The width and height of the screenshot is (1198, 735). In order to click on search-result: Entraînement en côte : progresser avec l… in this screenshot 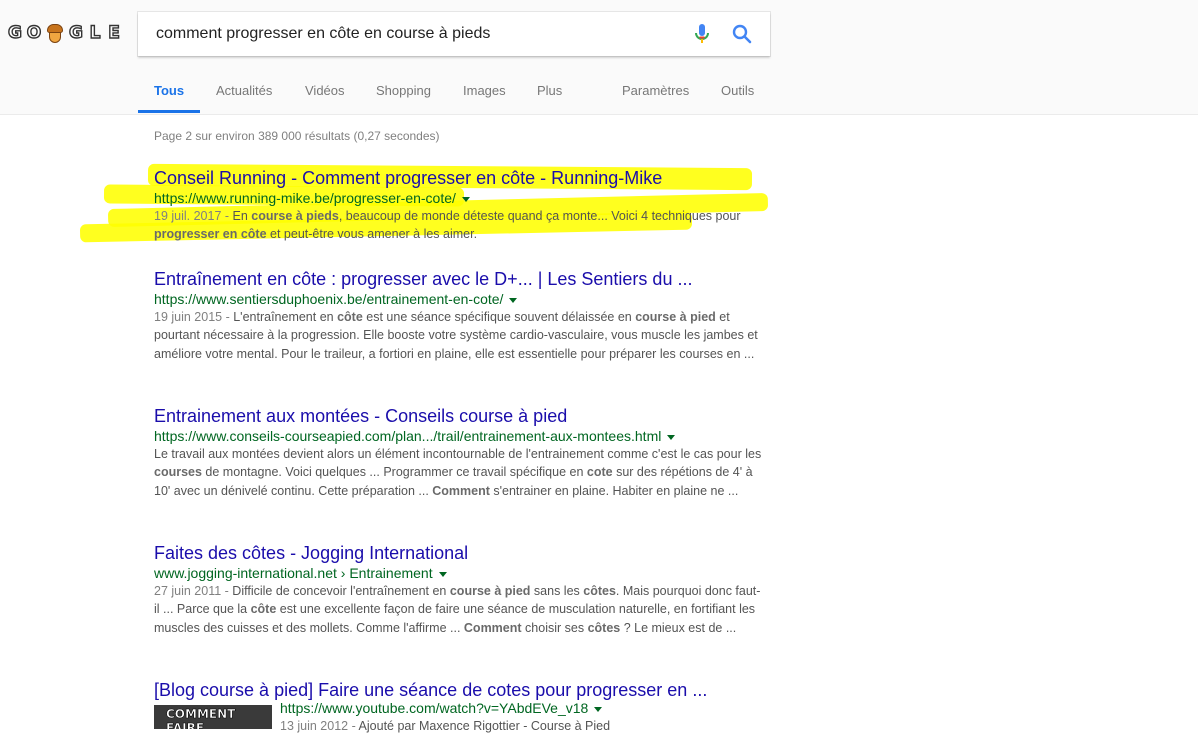, I will do `click(459, 315)`.